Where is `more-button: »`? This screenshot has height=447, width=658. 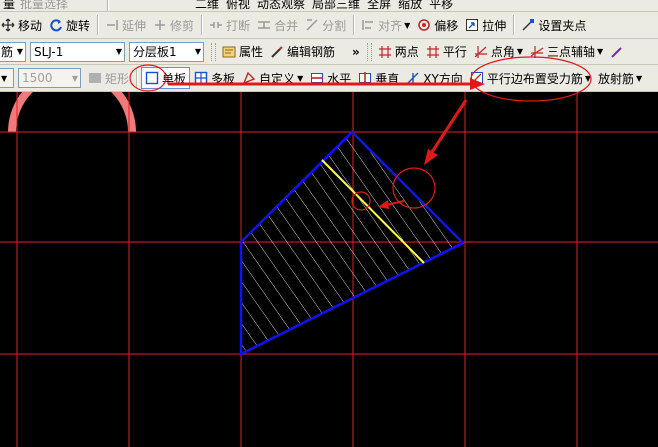 more-button: » is located at coordinates (356, 52).